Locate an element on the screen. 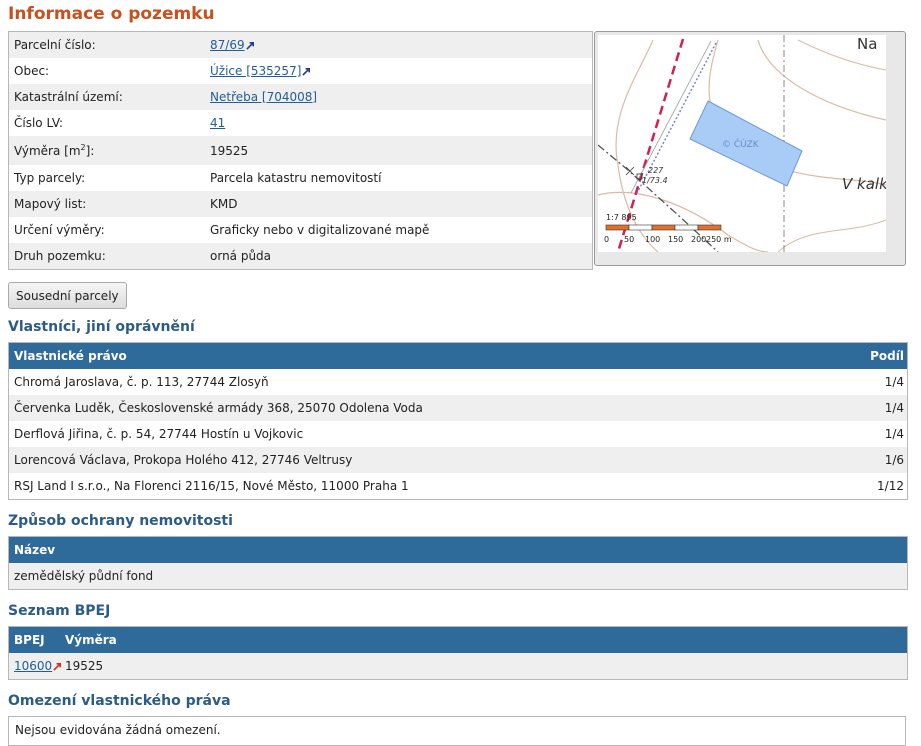 Image resolution: width=921 pixels, height=746 pixels. info-label: Číslo LV: is located at coordinates (39, 123).